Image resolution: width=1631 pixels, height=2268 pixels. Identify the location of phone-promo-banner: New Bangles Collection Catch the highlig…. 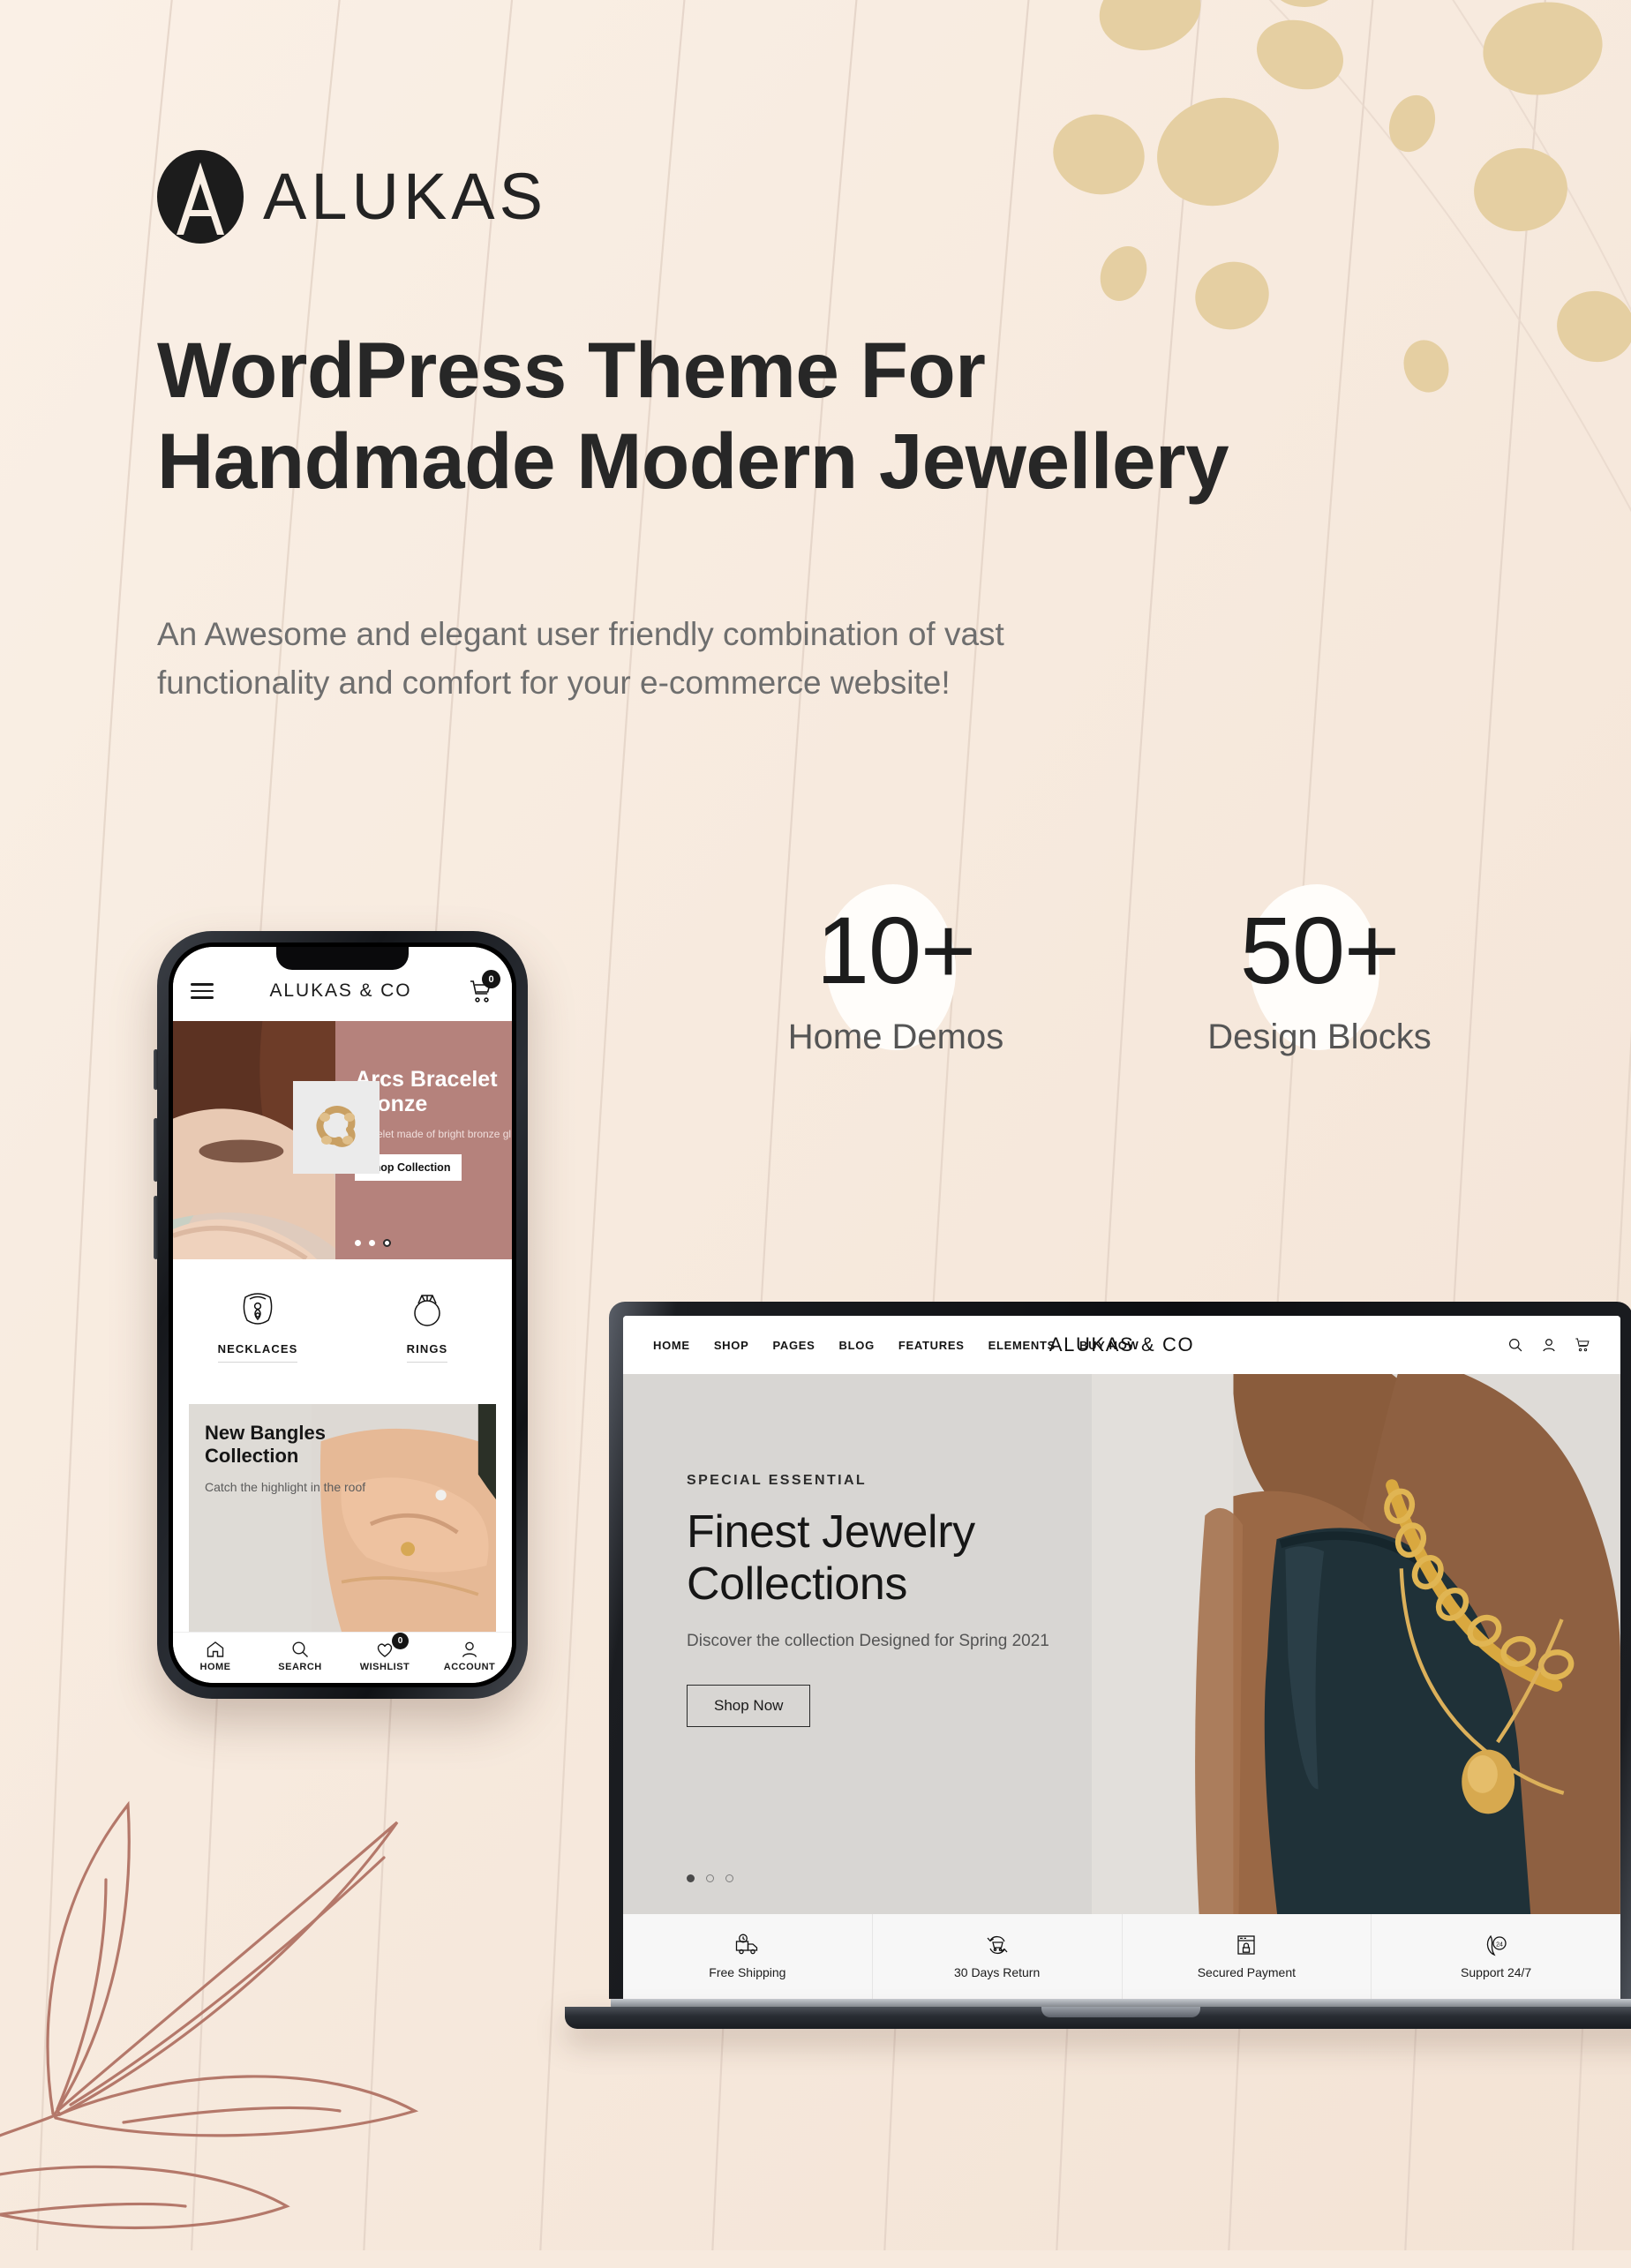
(342, 1518).